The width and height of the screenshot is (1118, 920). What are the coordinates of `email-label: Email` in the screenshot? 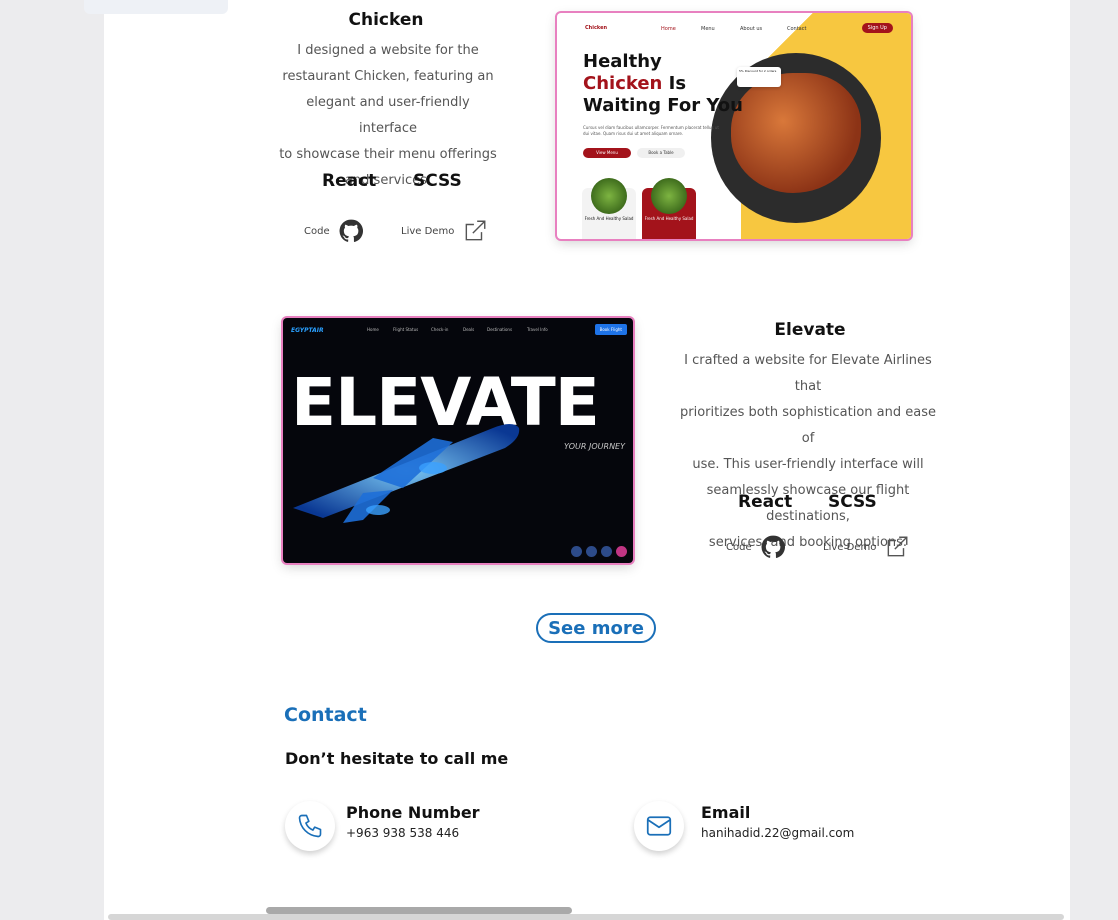 It's located at (726, 812).